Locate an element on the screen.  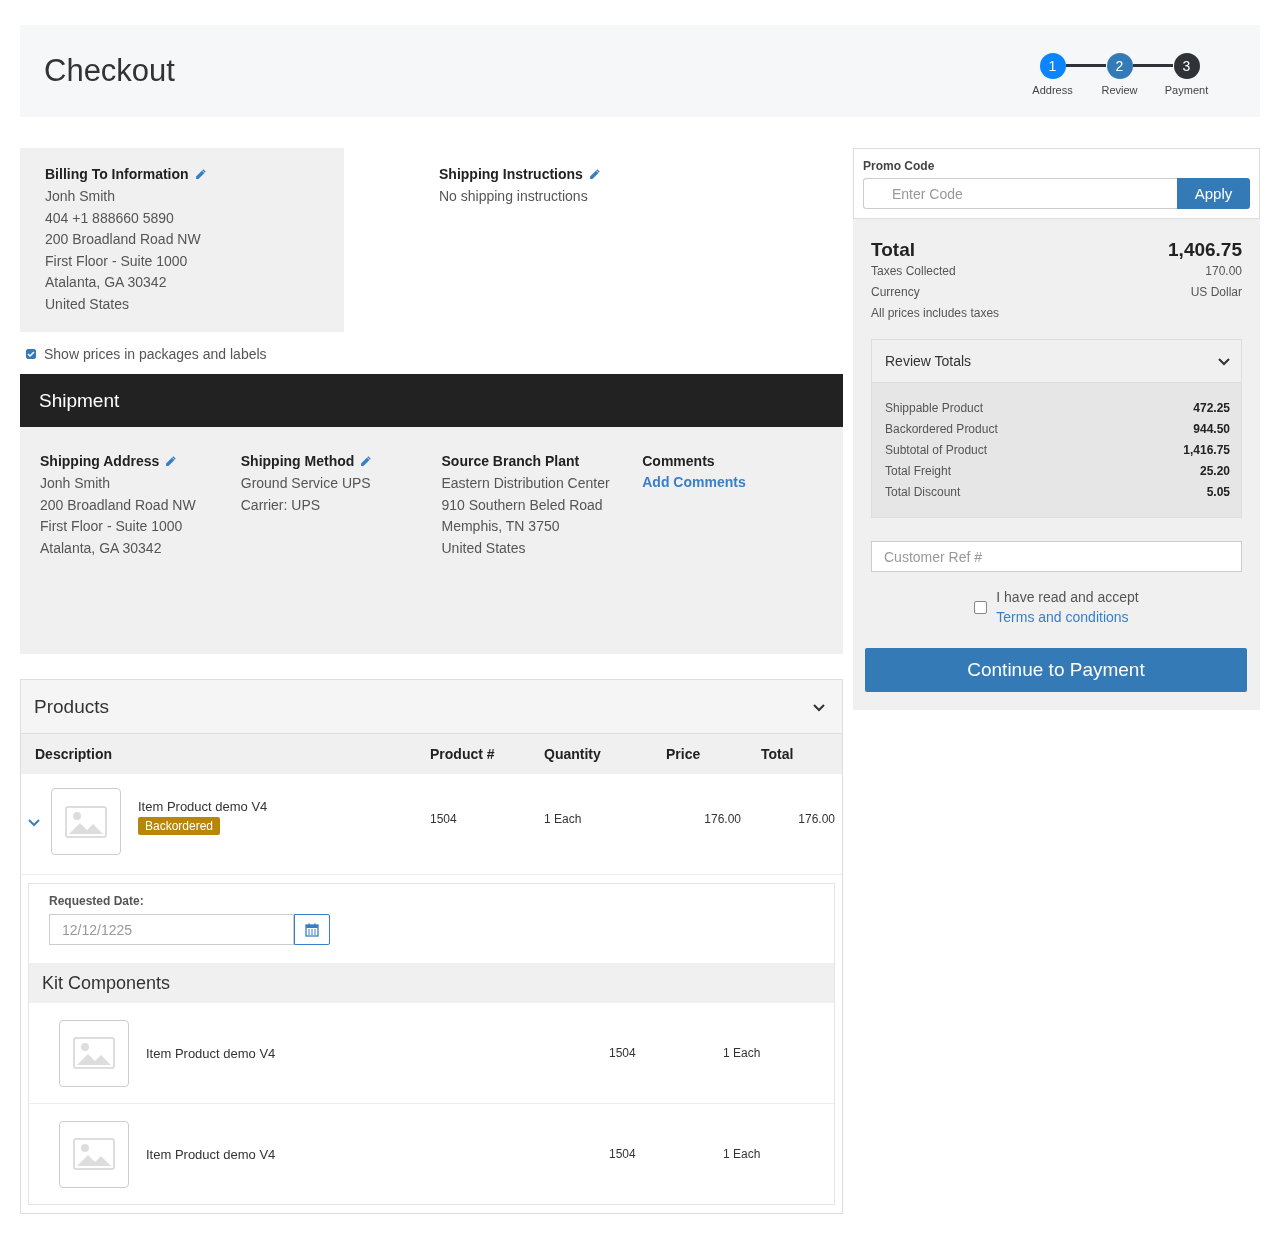
add-comments-link: Add Comments is located at coordinates (694, 482).